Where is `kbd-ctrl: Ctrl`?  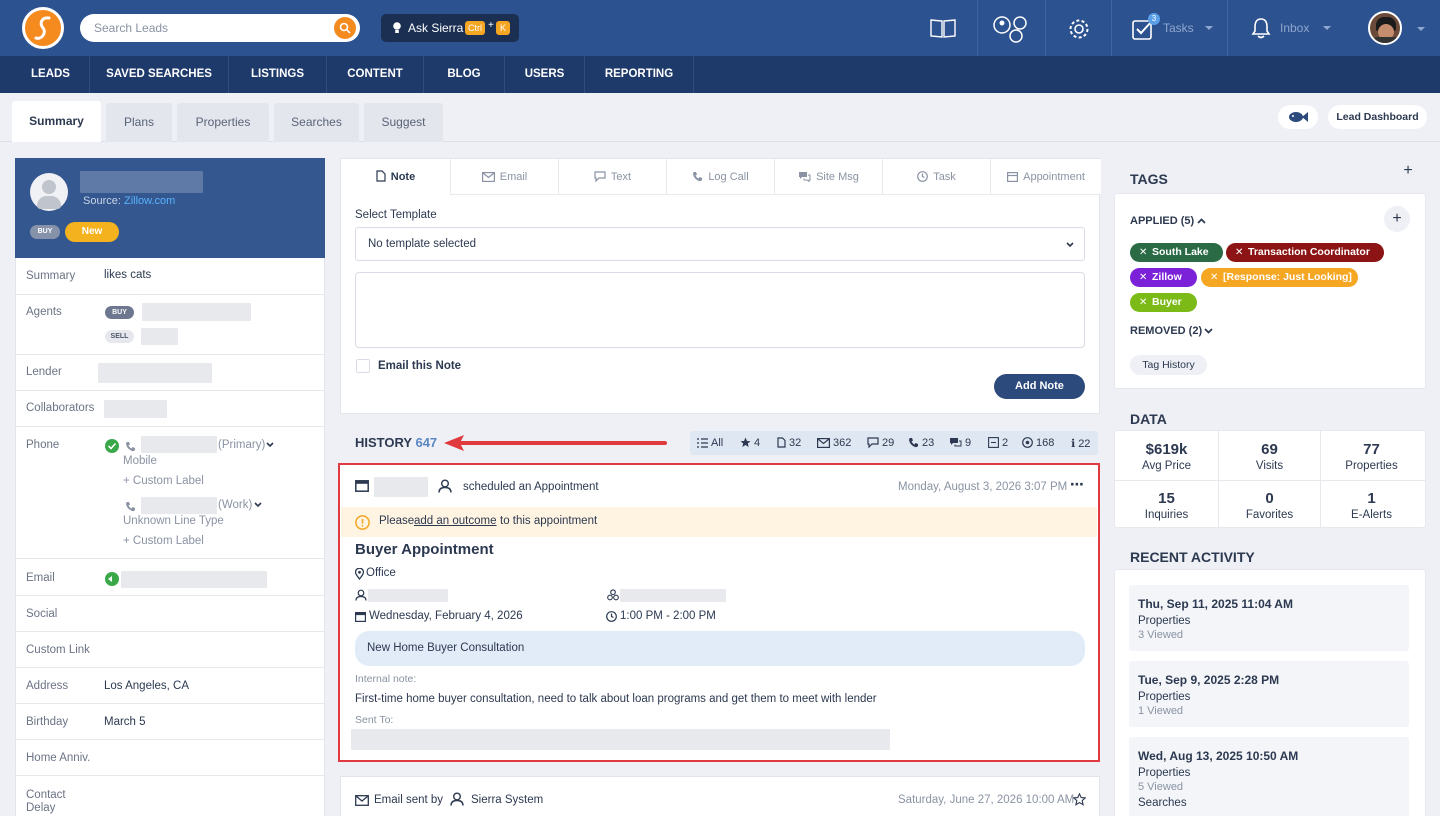
kbd-ctrl: Ctrl is located at coordinates (475, 28).